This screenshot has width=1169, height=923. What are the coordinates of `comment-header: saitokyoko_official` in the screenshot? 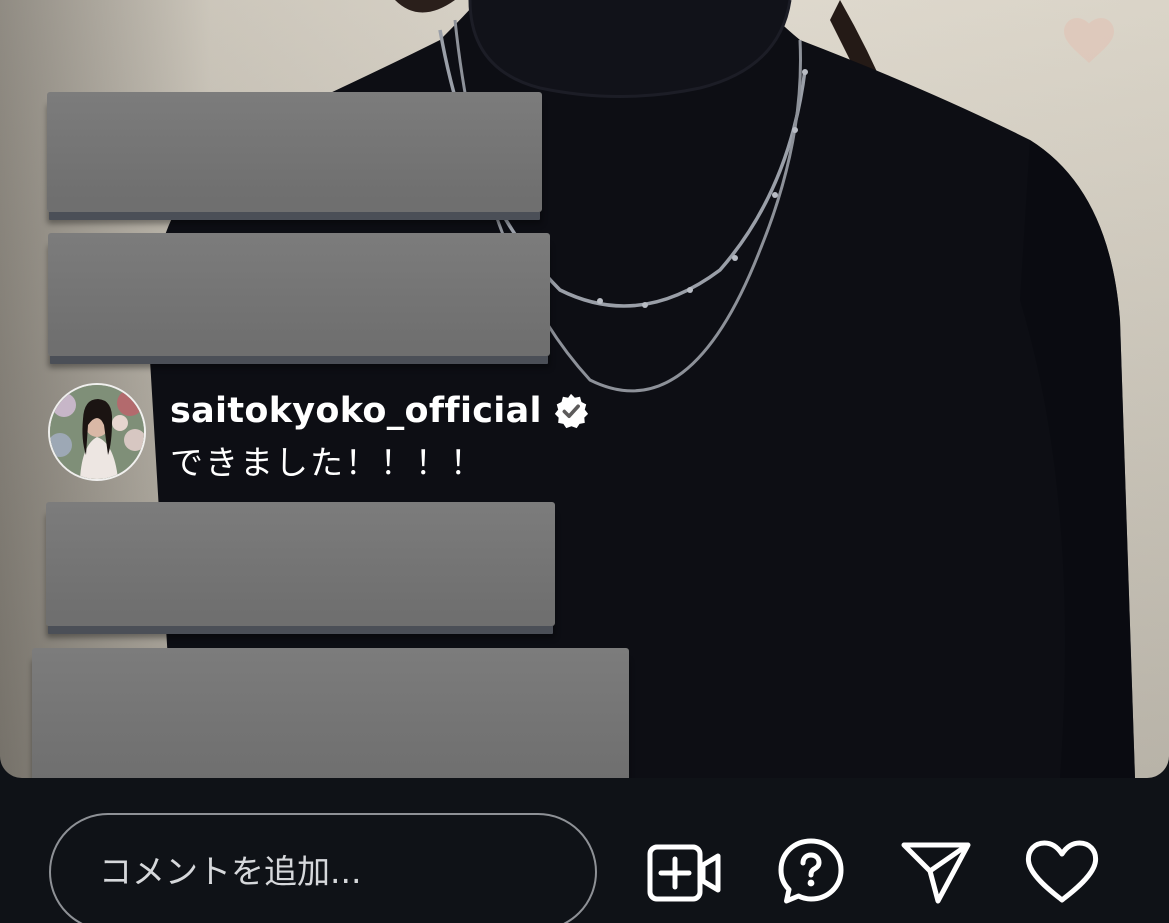 It's located at (380, 411).